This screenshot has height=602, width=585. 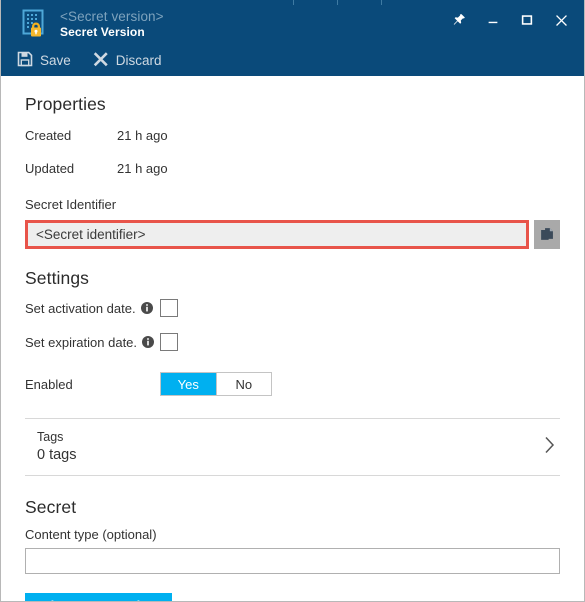 I want to click on save-button: Save, so click(x=44, y=60).